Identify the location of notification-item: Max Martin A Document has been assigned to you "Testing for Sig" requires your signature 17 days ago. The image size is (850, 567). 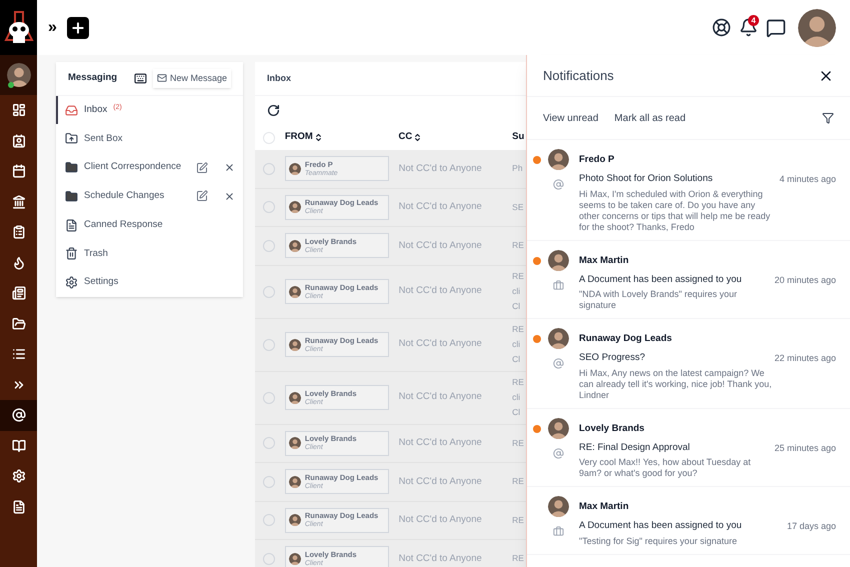
(688, 520).